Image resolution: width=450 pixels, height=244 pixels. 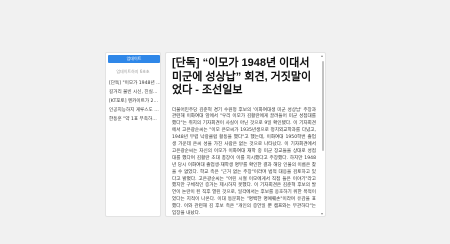 What do you see at coordinates (134, 83) in the screenshot?
I see `list-item: [단독] "이모가 1948년 이대서` at bounding box center [134, 83].